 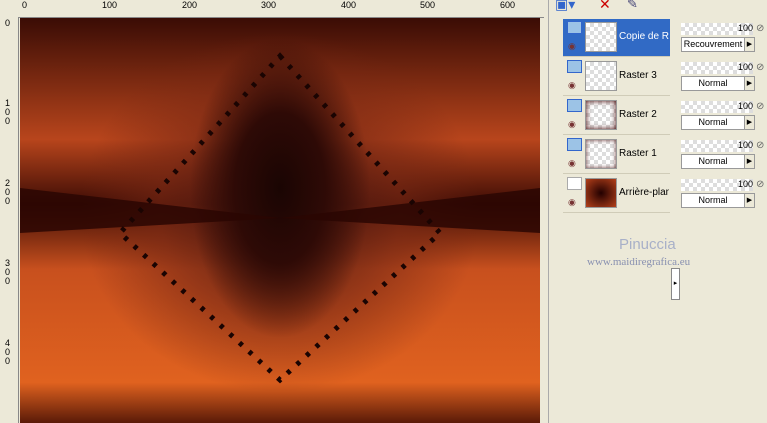 I want to click on vertical-ruler: 0 1 0 0 2 0 0 3 0 0 4 0 0, so click(x=9, y=220).